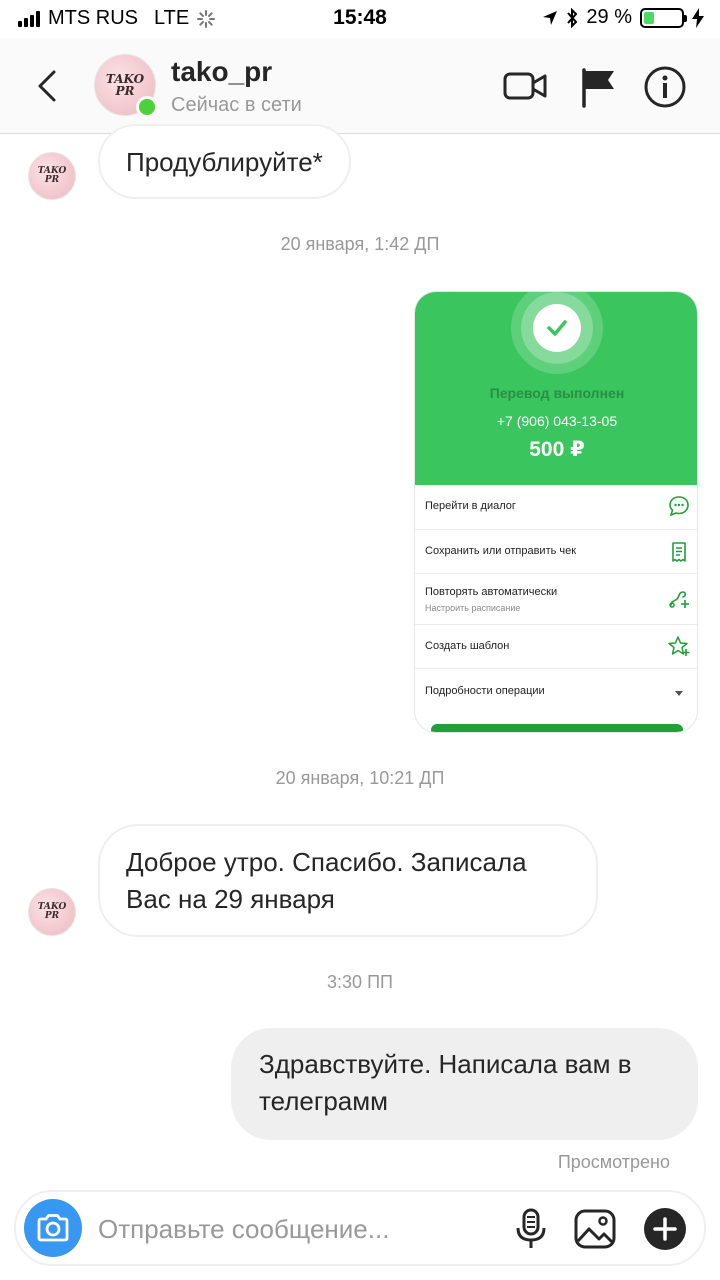  I want to click on receipt-row-save-check: Сохранить или отправить чек, so click(556, 552).